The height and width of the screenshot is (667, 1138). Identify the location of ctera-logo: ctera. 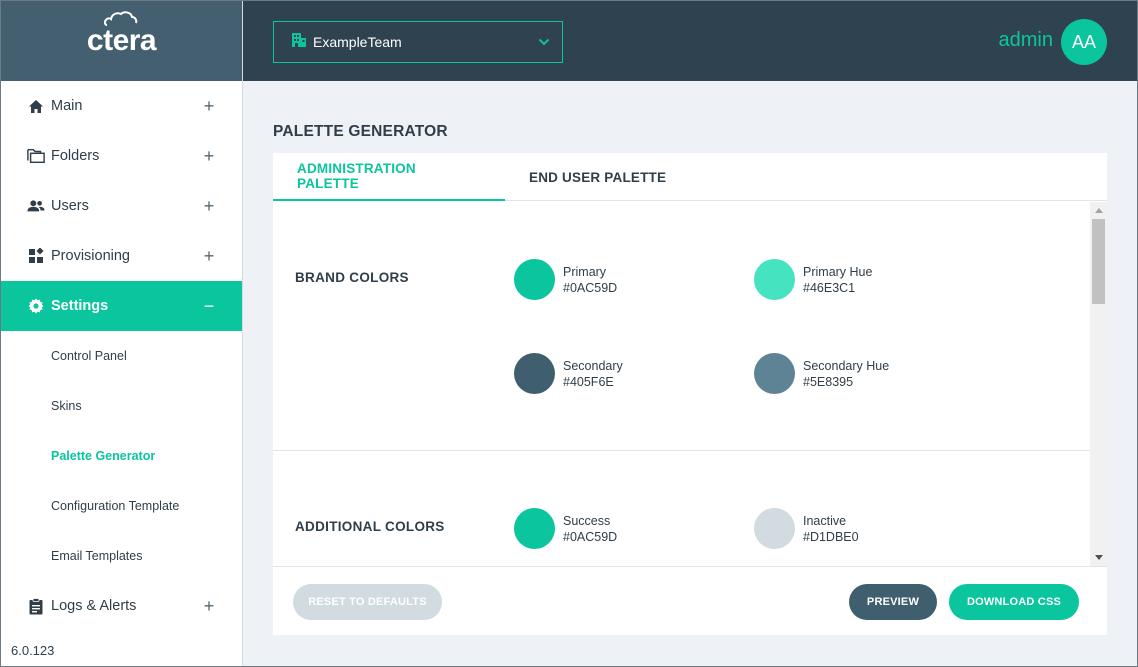
(121, 34).